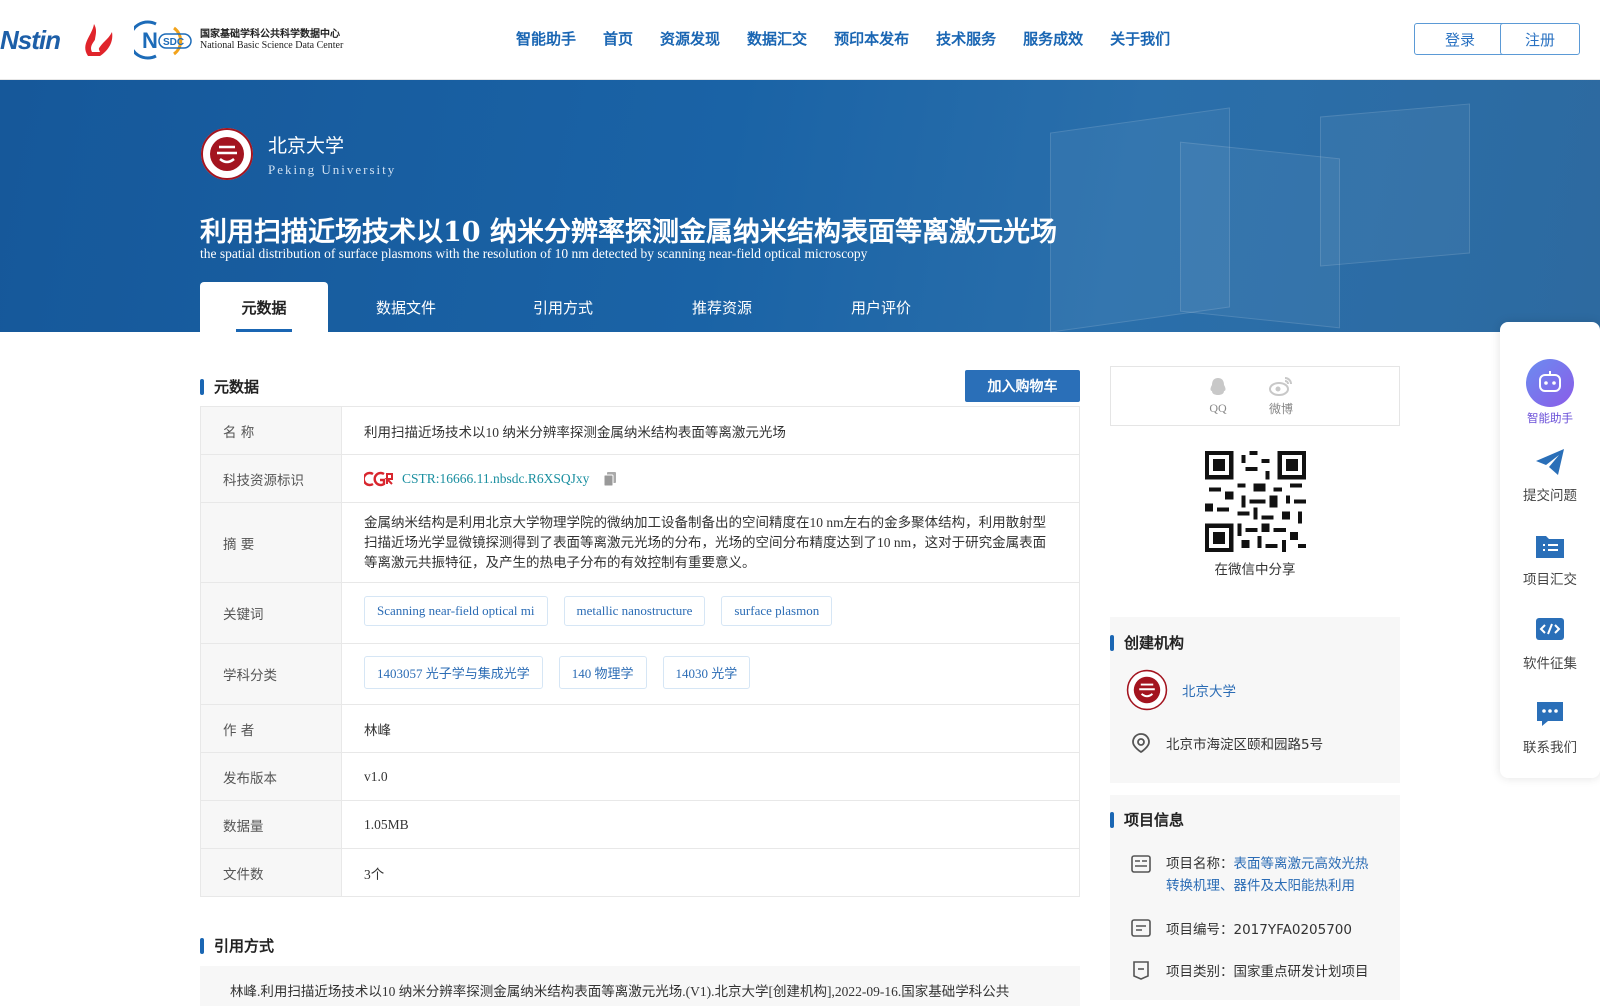 Image resolution: width=1600 pixels, height=1006 pixels. I want to click on table-row: 发布版本 v1.0, so click(640, 776).